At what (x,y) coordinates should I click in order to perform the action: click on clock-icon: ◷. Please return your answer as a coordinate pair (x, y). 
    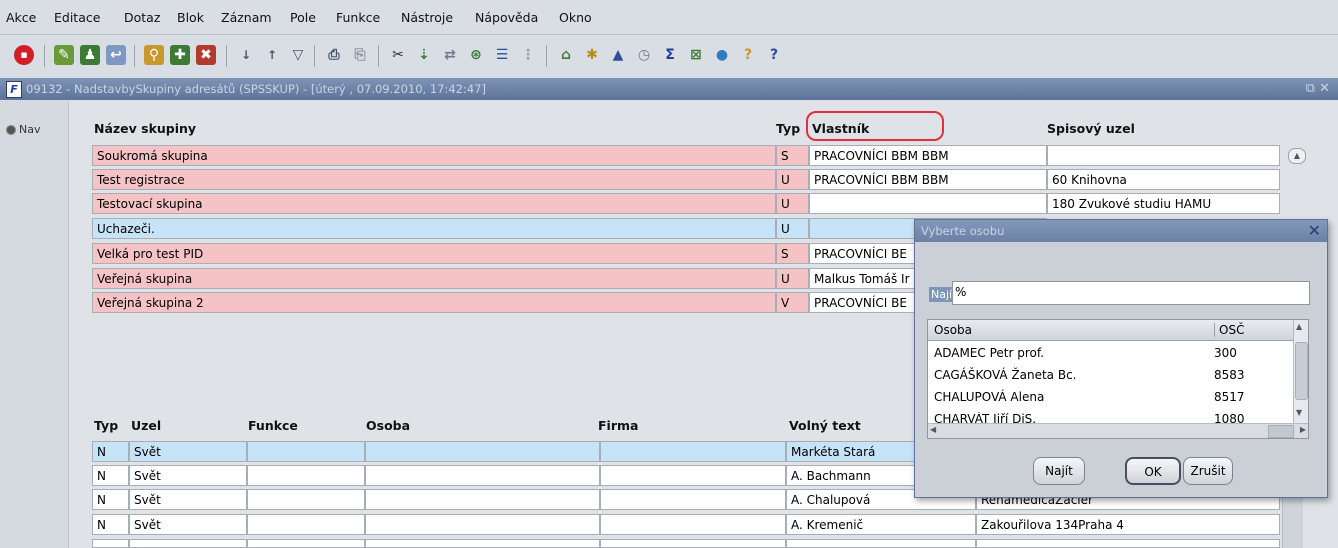
    Looking at the image, I should click on (644, 55).